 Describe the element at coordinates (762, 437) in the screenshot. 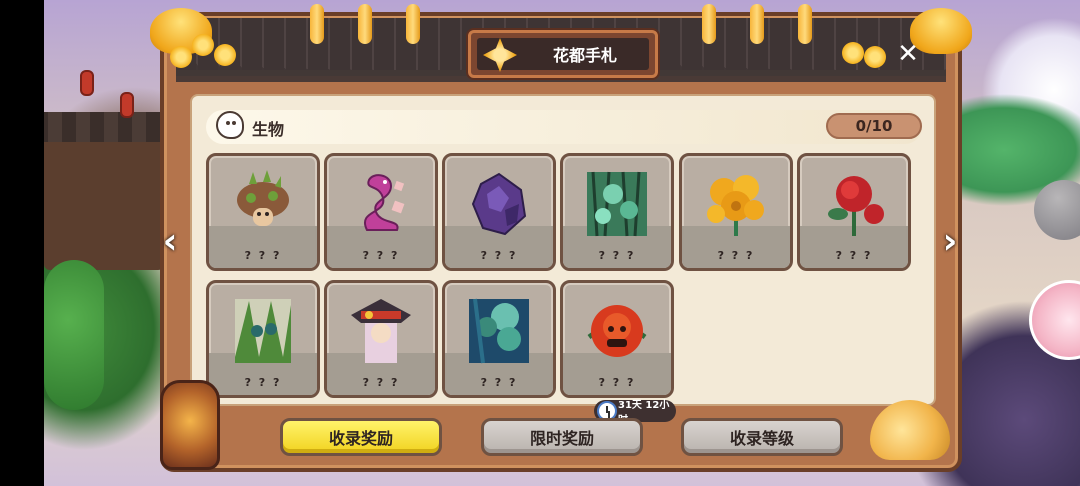

I see `collection-level-button: 收录等级` at that location.